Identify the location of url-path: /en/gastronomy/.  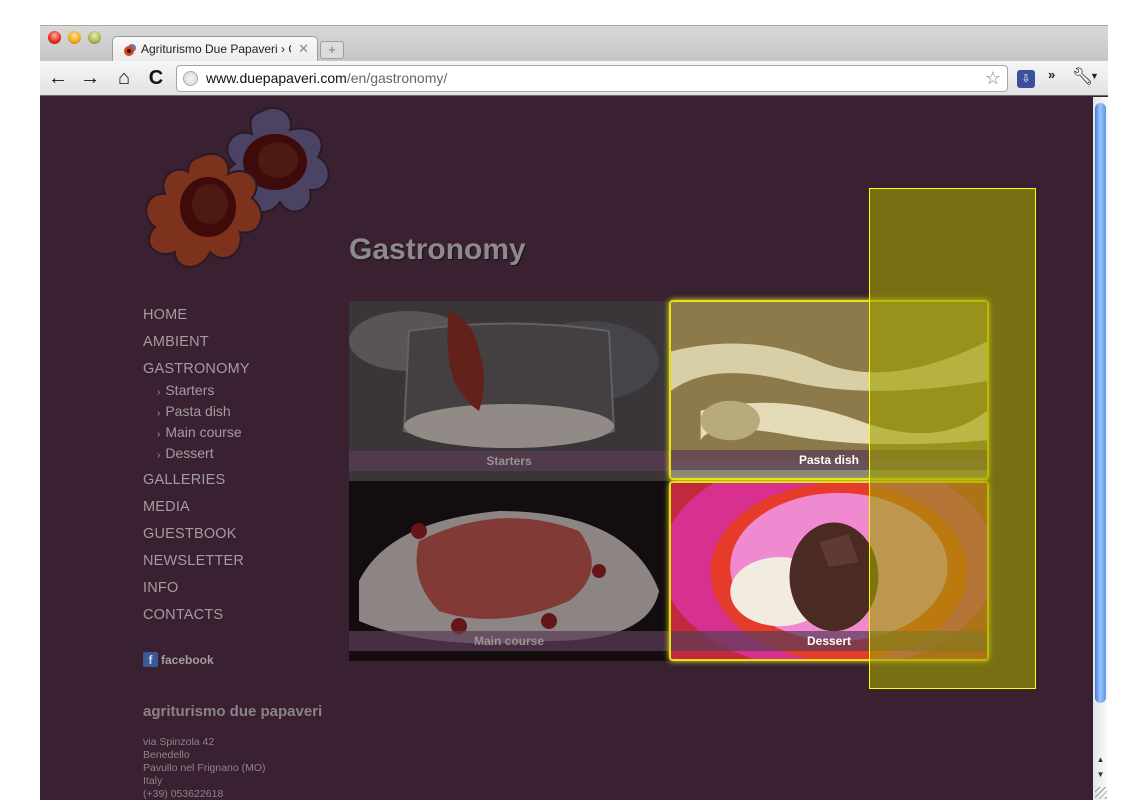
(397, 78).